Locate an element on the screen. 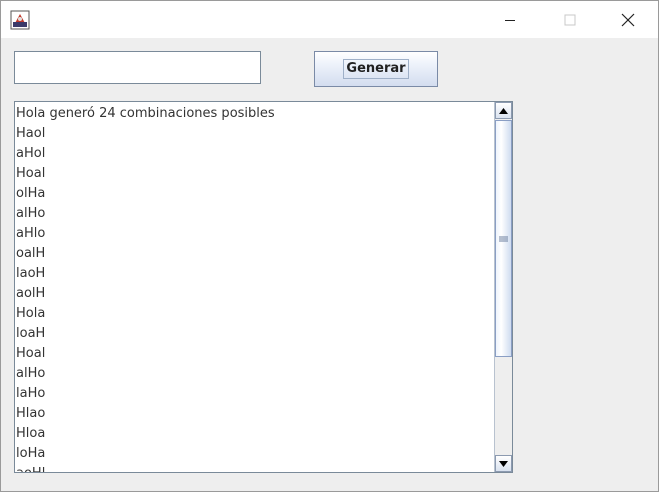  close-icon is located at coordinates (628, 19).